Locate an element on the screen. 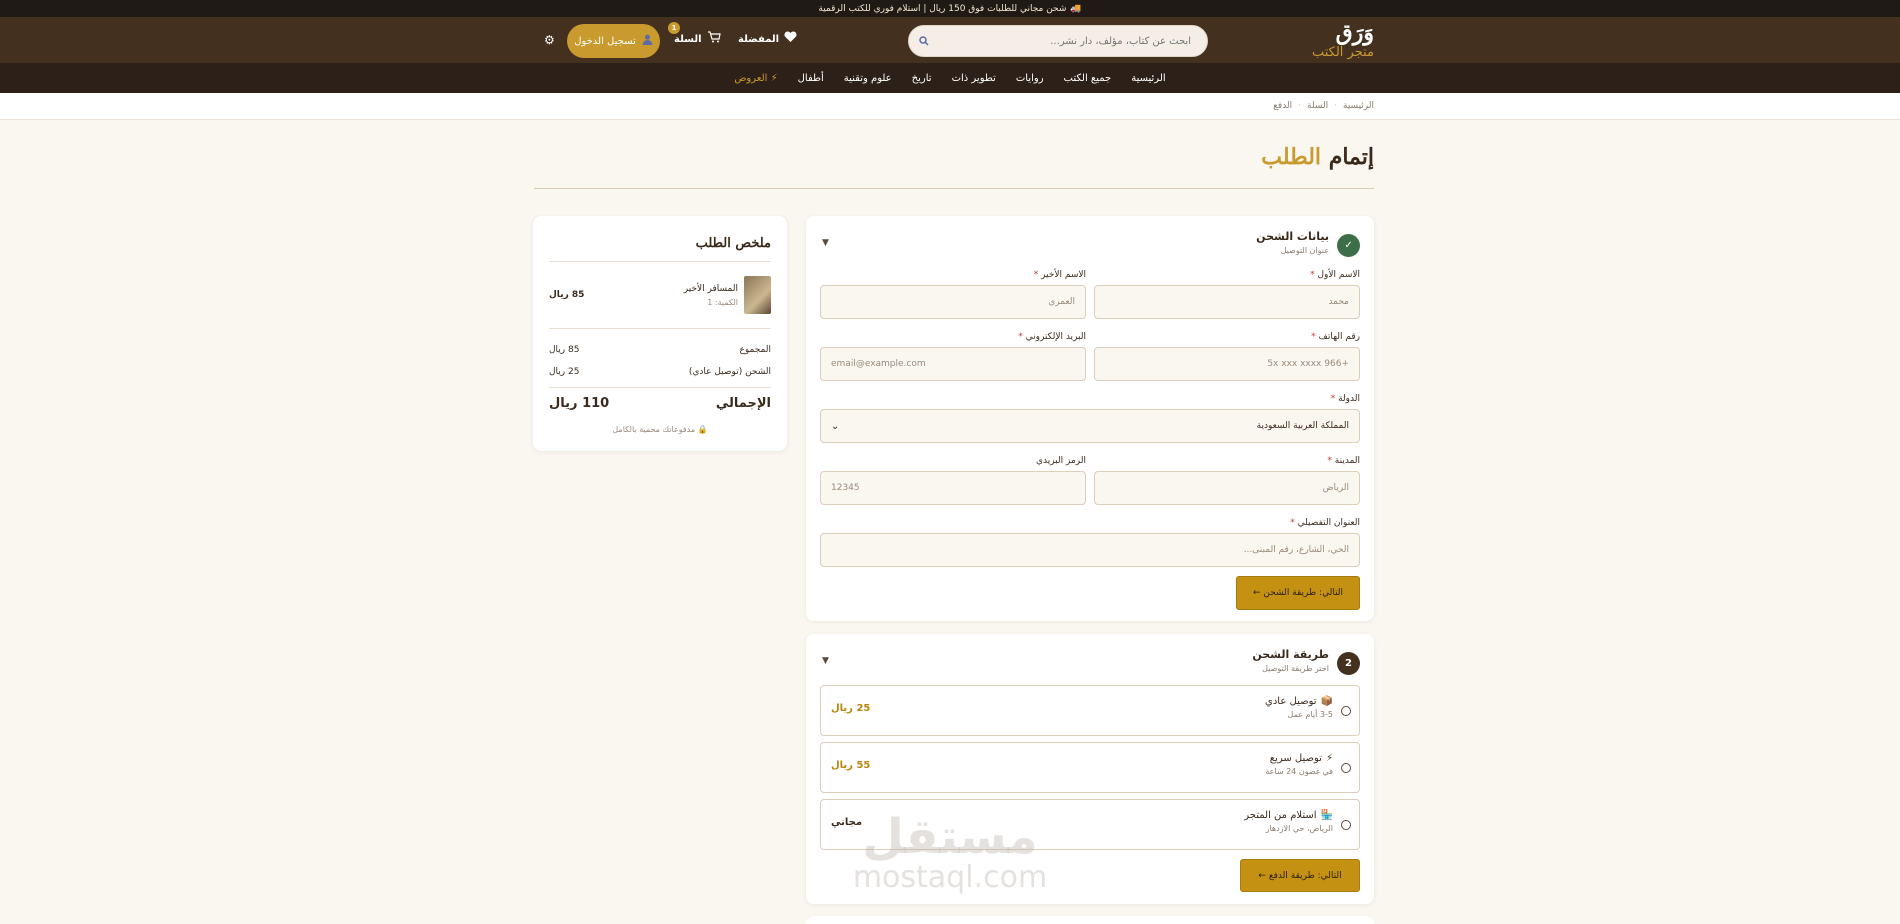 The width and height of the screenshot is (1900, 924). chevron-down-icon: ⌄ is located at coordinates (835, 426).